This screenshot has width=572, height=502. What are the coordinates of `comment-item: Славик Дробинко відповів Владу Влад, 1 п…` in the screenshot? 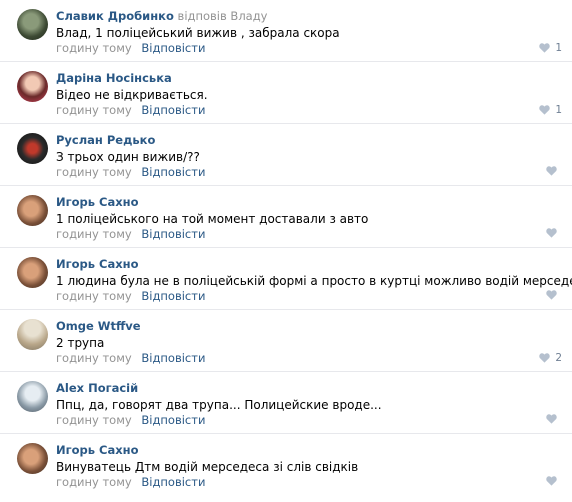 It's located at (286, 31).